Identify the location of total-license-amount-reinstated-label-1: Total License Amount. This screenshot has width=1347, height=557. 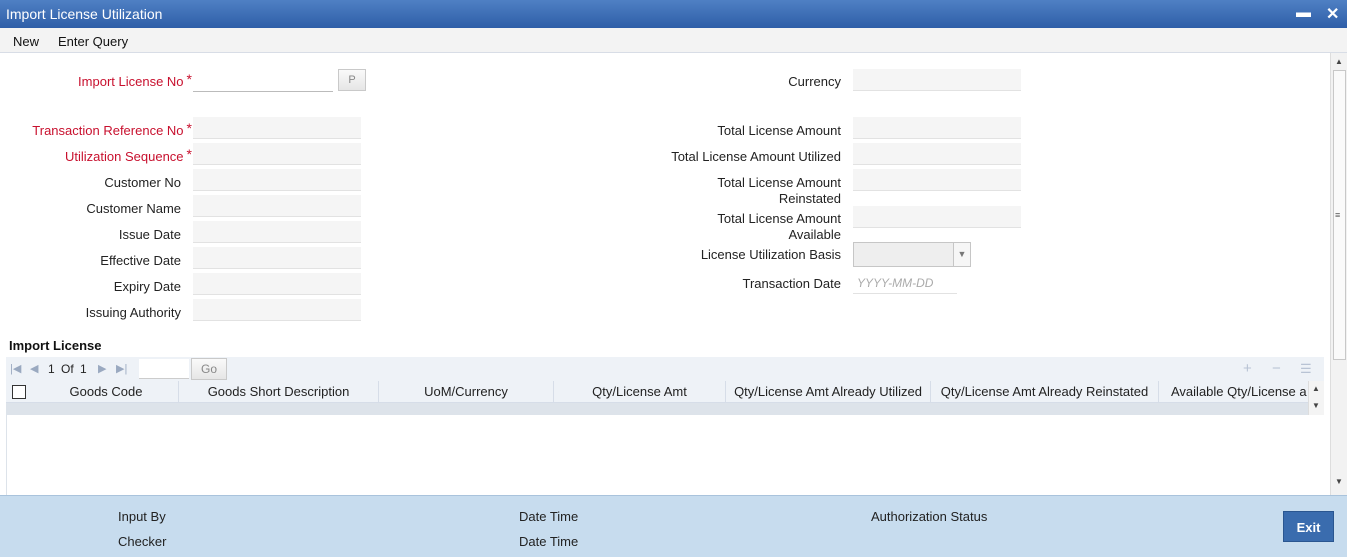
(779, 182).